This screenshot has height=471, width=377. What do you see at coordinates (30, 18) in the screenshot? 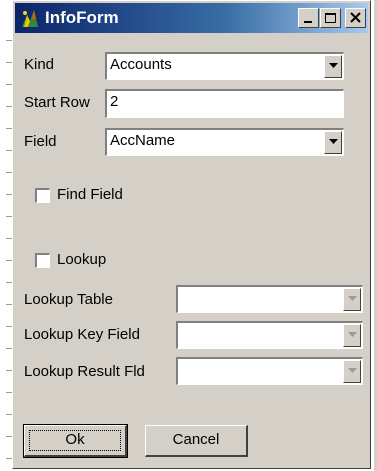
I see `app-logo-icon` at bounding box center [30, 18].